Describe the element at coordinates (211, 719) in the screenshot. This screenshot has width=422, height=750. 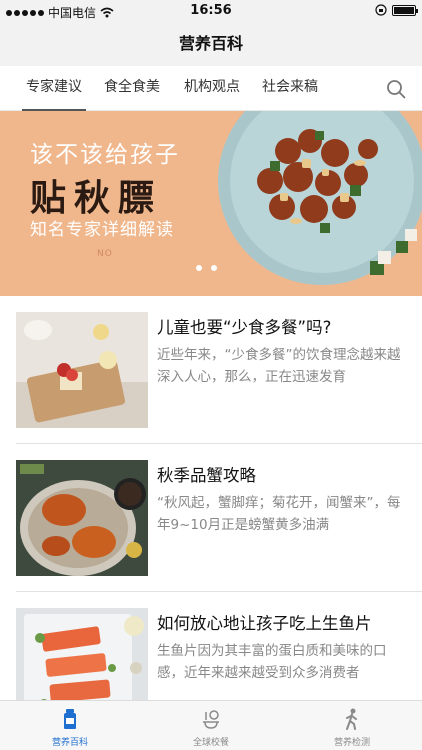
I see `globe-meal-icon` at that location.